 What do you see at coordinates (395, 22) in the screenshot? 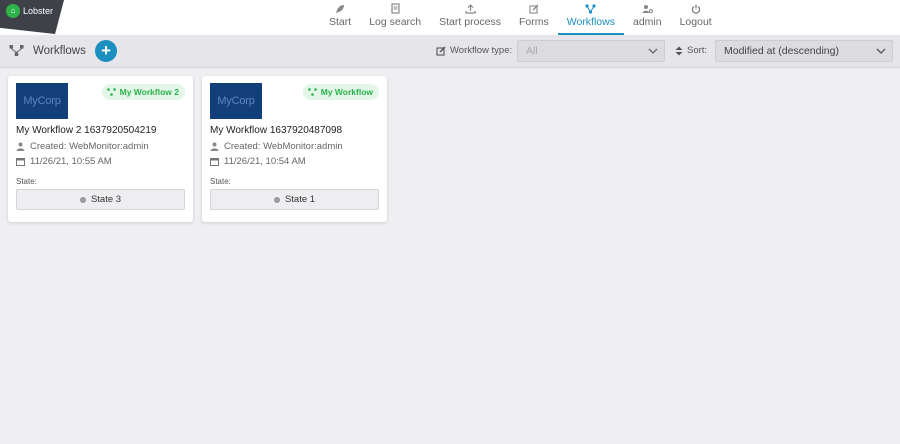
I see `nav-log-search-label: Log search` at bounding box center [395, 22].